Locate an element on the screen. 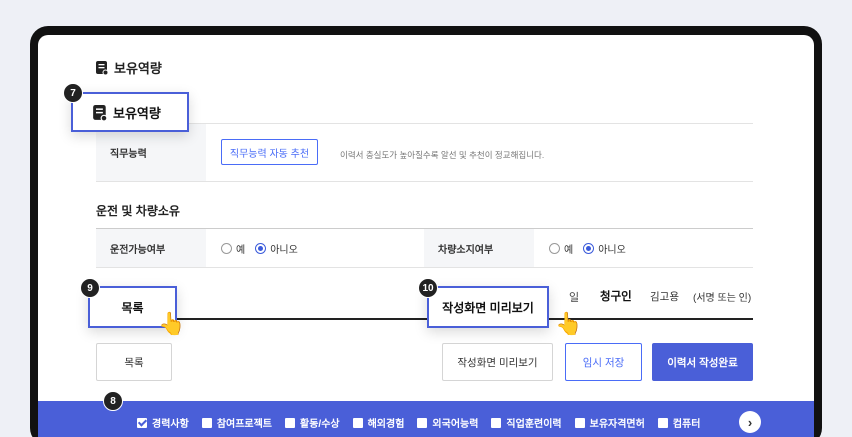  step-badge-8: 8 is located at coordinates (113, 401).